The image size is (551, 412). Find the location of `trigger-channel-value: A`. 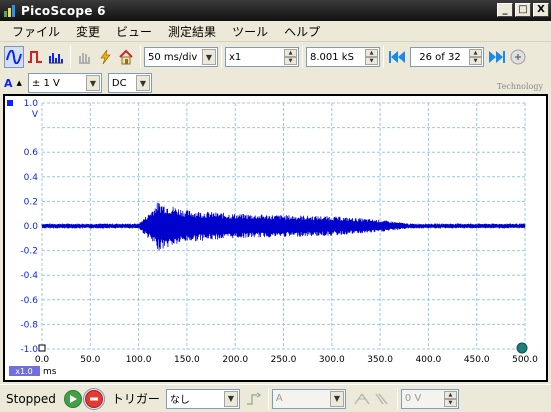

trigger-channel-value: A is located at coordinates (279, 398).